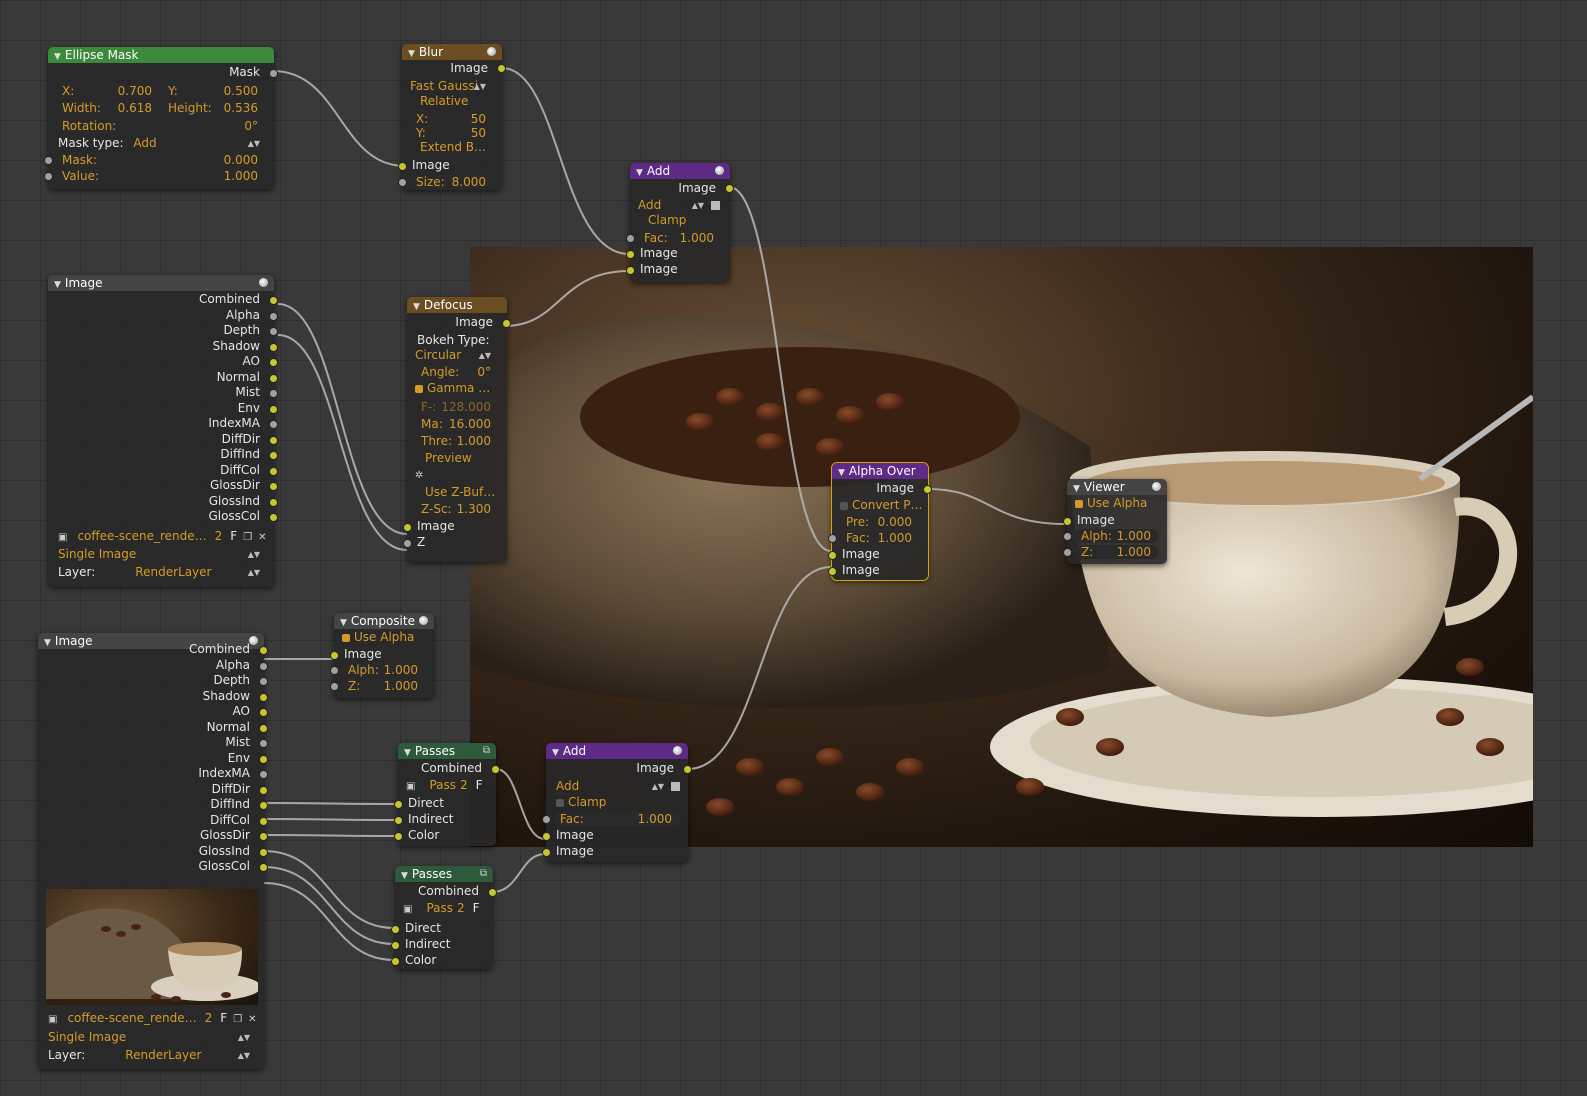  What do you see at coordinates (214, 108) in the screenshot?
I see `height-field: Height: 0.536` at bounding box center [214, 108].